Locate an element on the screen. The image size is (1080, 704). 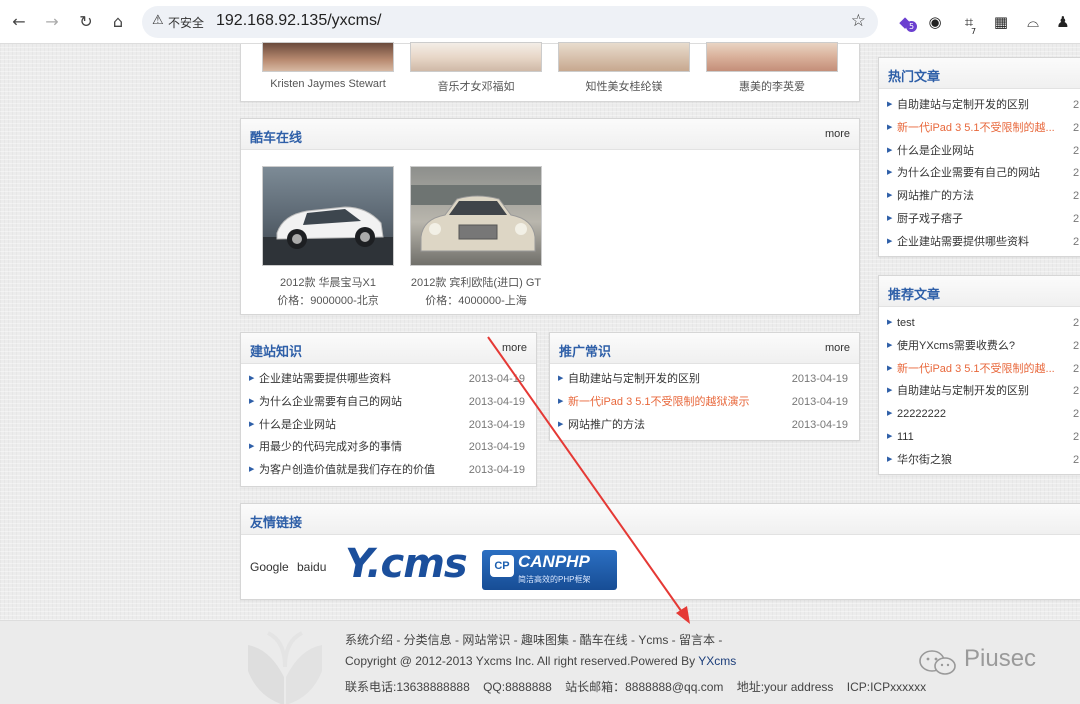
panel-title: 推广常识 is located at coordinates (585, 350).